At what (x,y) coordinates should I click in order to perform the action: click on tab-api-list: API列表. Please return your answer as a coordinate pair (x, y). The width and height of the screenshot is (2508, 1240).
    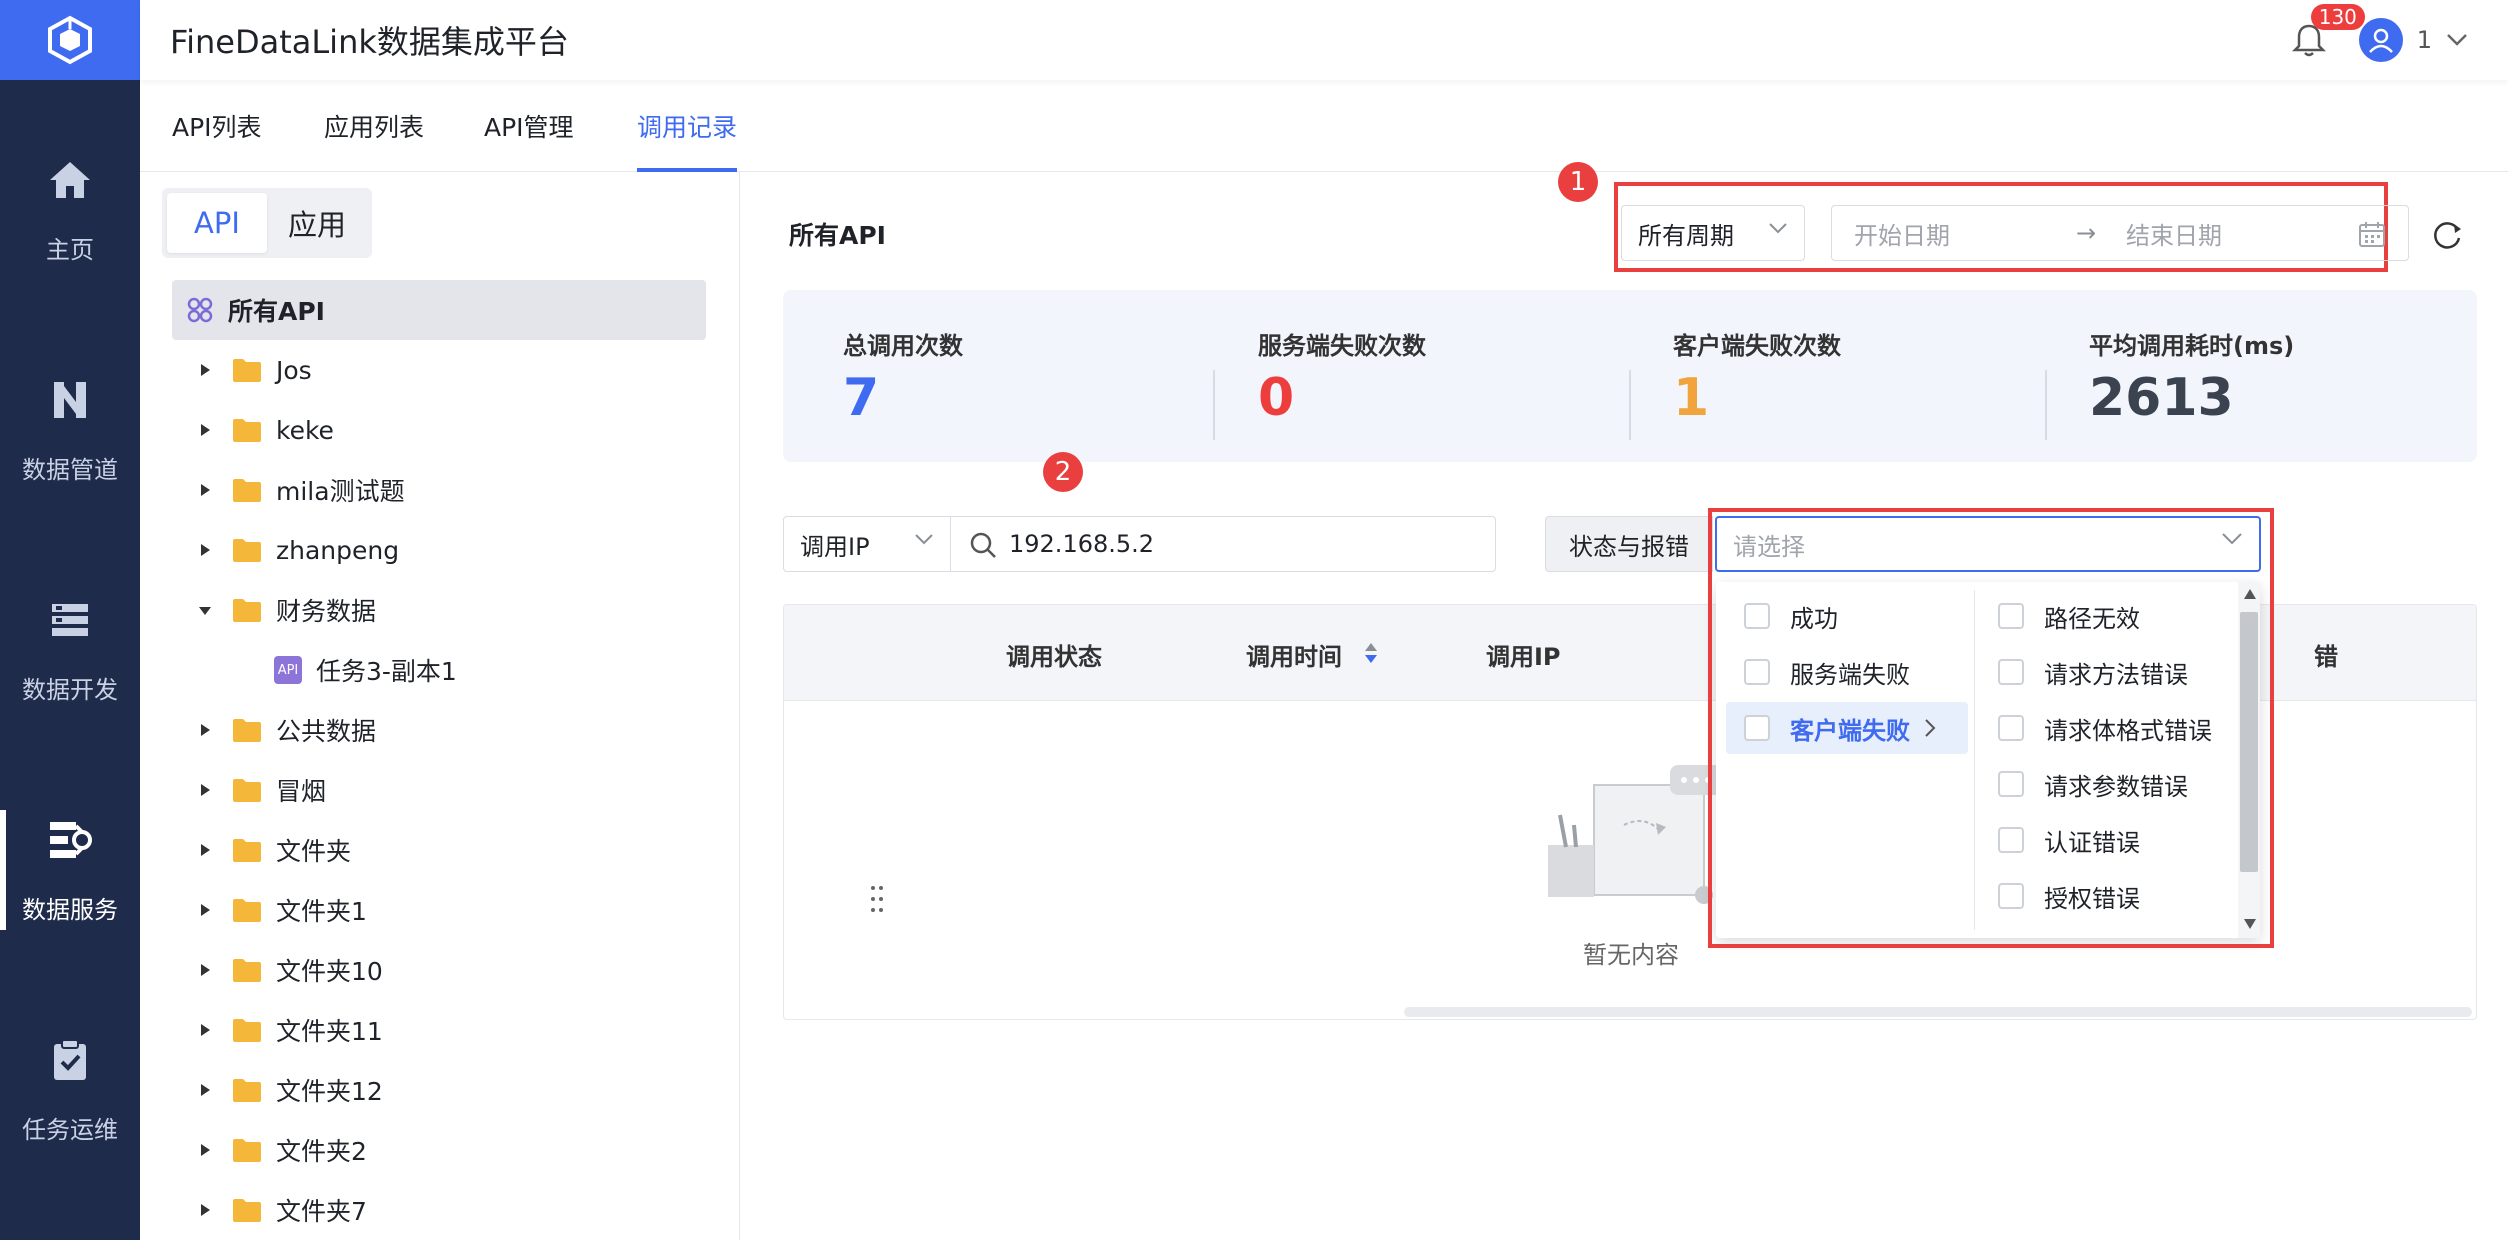
    Looking at the image, I should click on (217, 140).